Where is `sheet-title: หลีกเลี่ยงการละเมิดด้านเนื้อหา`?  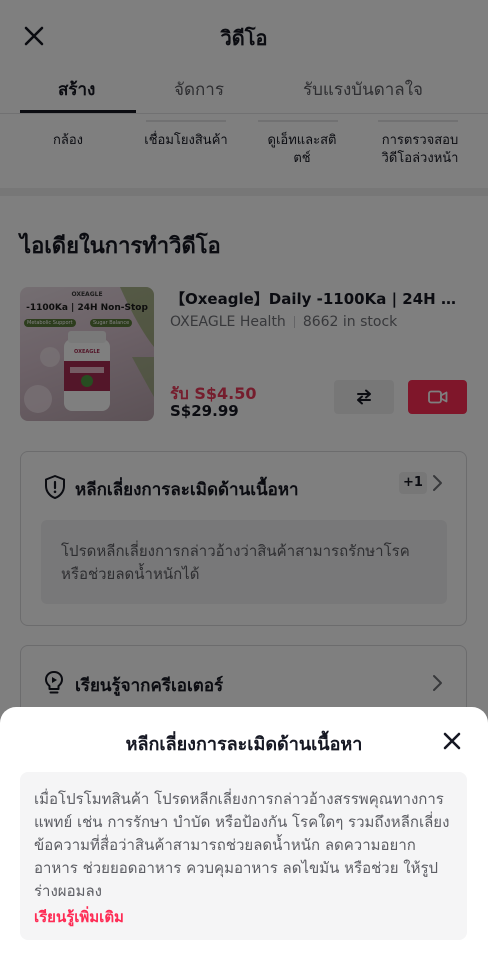 sheet-title: หลีกเลี่ยงการละเมิดด้านเนื้อหา is located at coordinates (244, 744).